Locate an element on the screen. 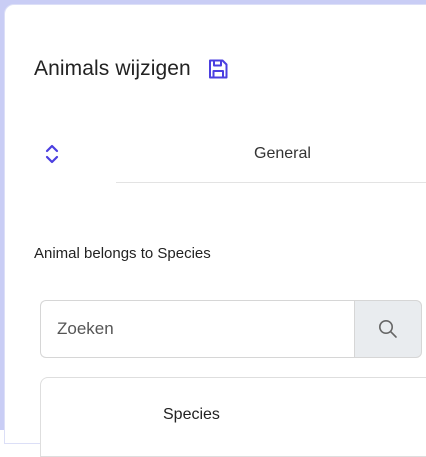 This screenshot has width=426, height=457. search-input is located at coordinates (197, 329).